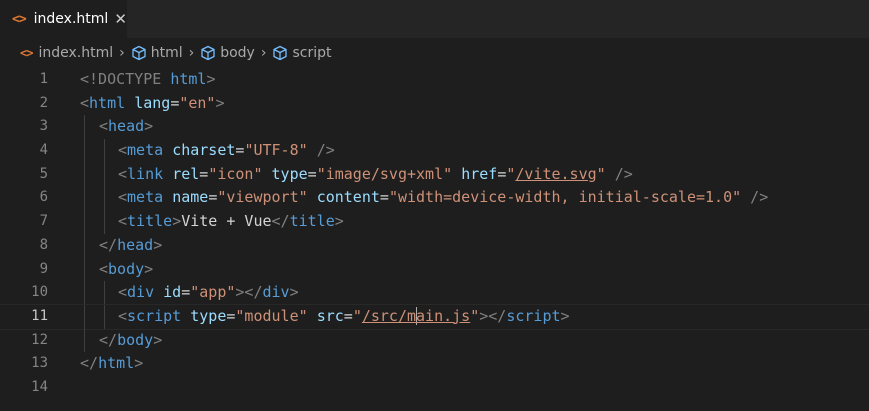 The image size is (869, 411). What do you see at coordinates (235, 173) in the screenshot?
I see `code-token: "icon"` at bounding box center [235, 173].